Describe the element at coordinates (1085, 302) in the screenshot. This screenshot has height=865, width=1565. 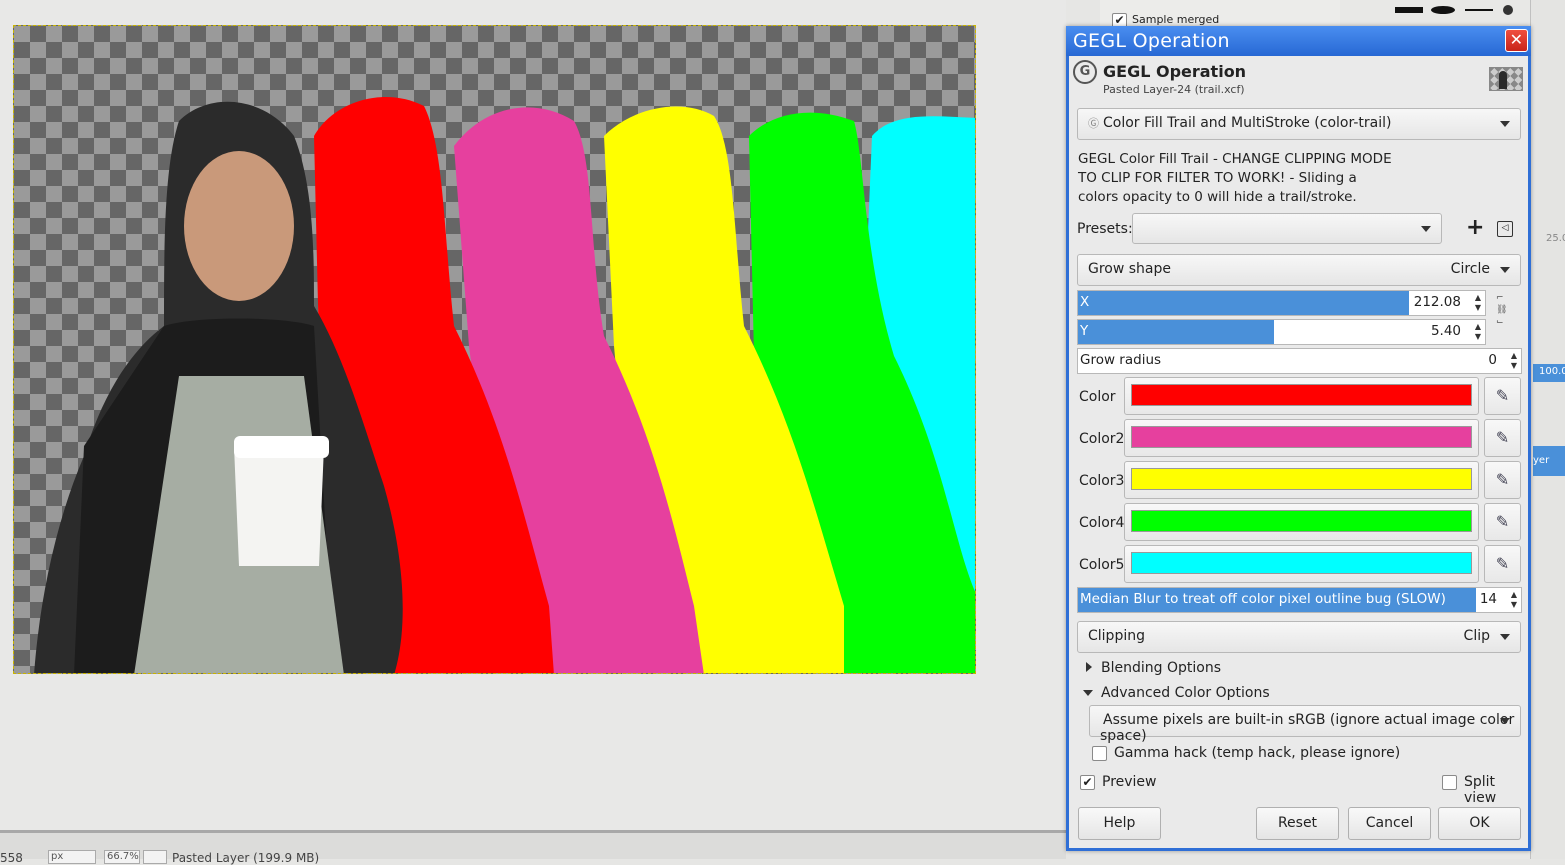
I see `x-label: X` at that location.